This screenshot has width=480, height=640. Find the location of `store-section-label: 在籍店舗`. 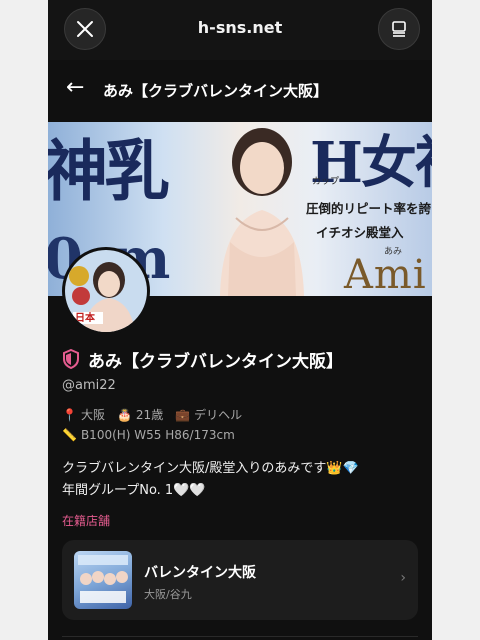

store-section-label: 在籍店舗 is located at coordinates (86, 521).